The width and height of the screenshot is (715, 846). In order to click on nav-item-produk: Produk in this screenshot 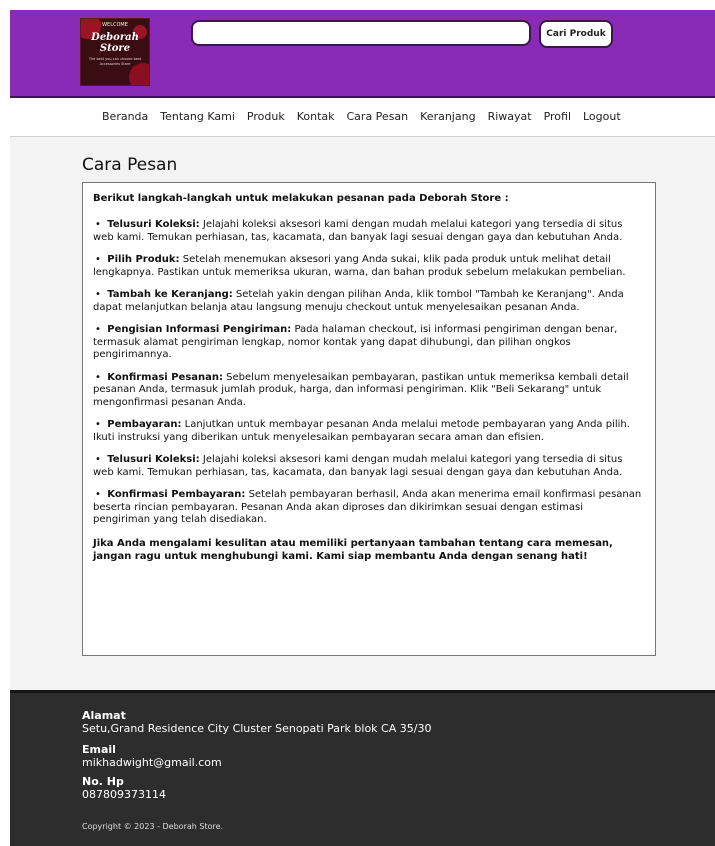, I will do `click(266, 116)`.